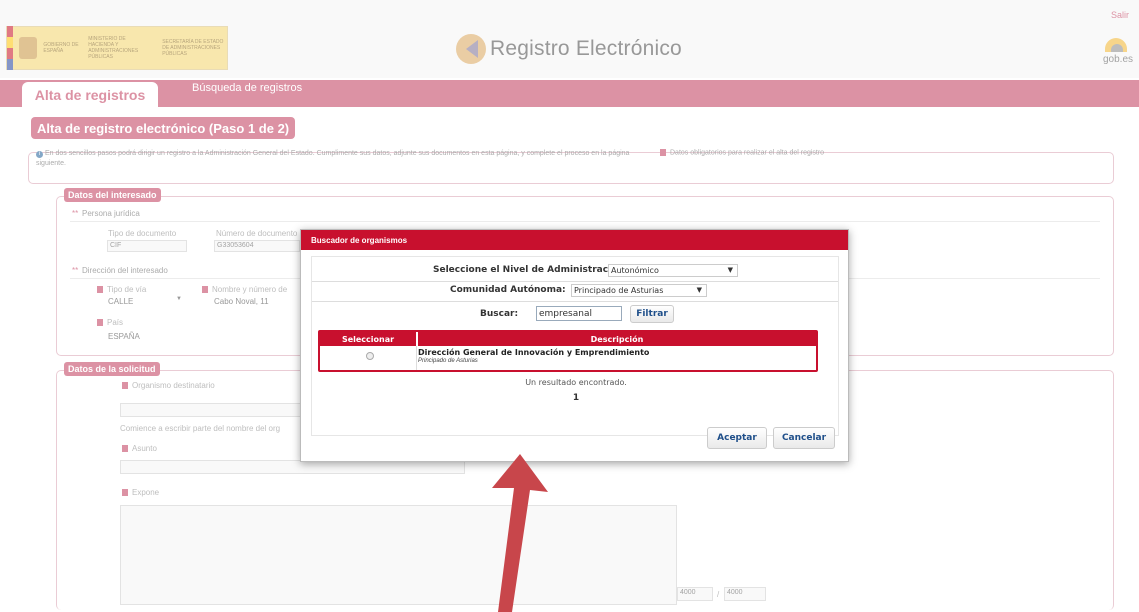  I want to click on accept-button: Aceptar, so click(737, 438).